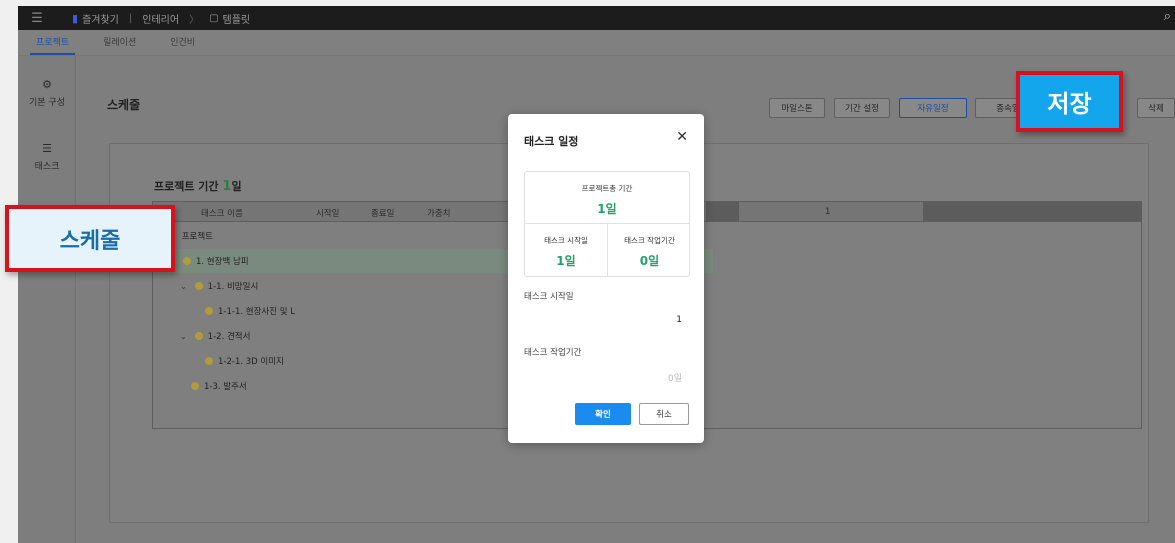 This screenshot has width=1175, height=543. I want to click on sidebar-item-label: 기본 구성, so click(47, 103).